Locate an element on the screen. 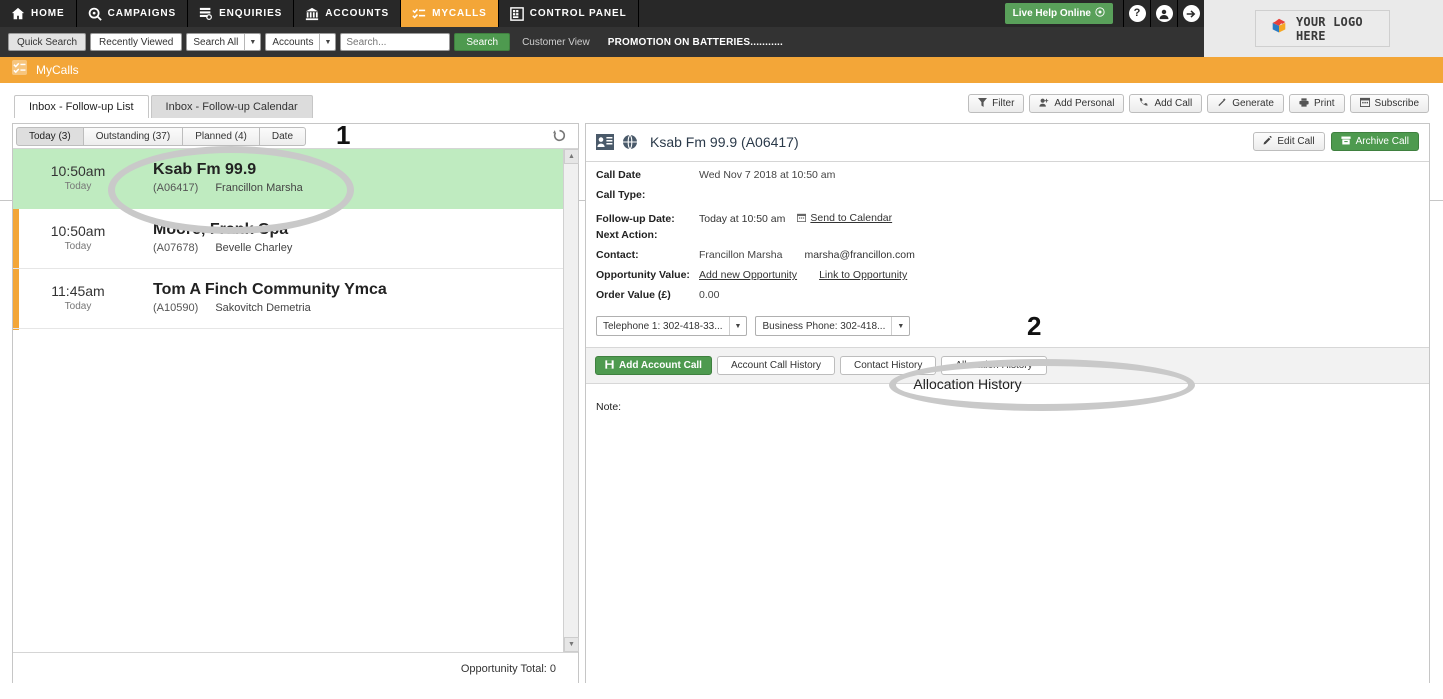  nav-item-enquiries-label: ENQUIRIES is located at coordinates (251, 13).